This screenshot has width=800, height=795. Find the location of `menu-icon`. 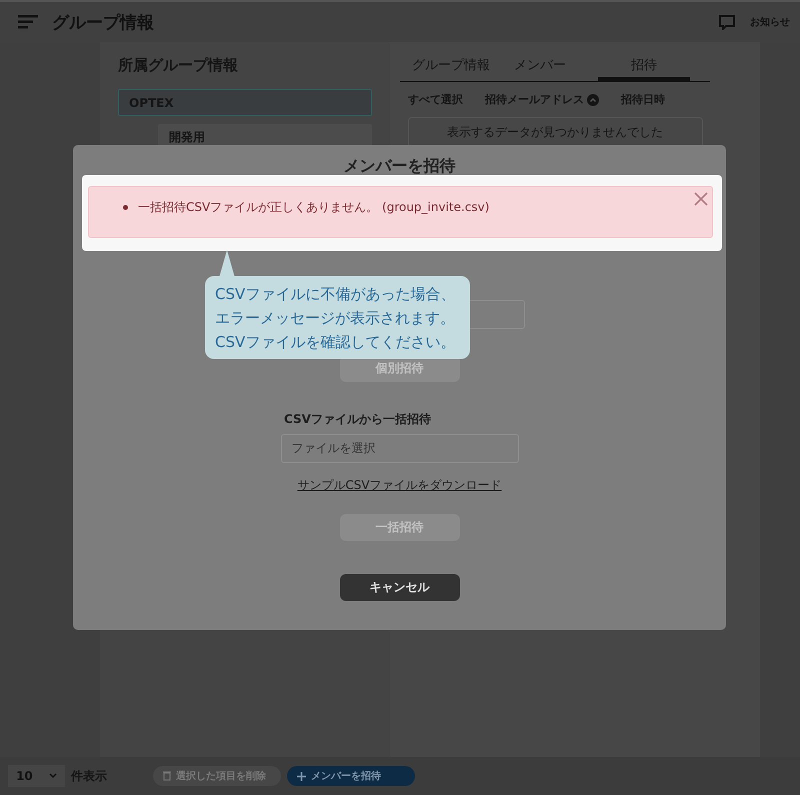

menu-icon is located at coordinates (28, 22).